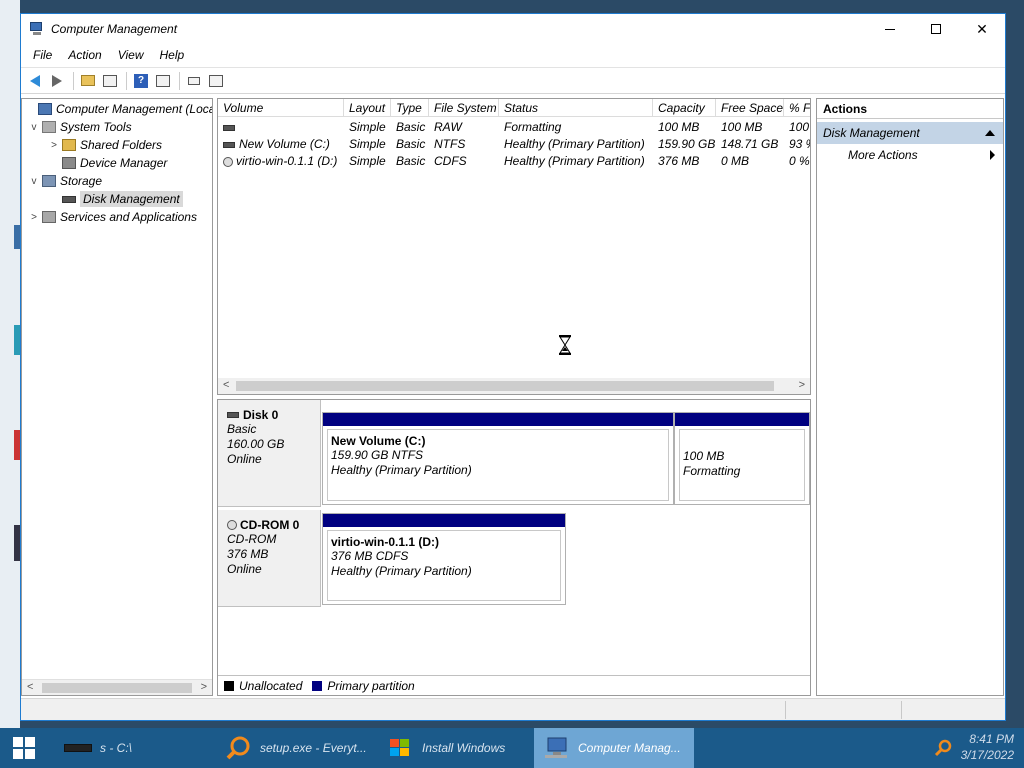 The image size is (1024, 768). I want to click on menu-help: Help, so click(172, 55).